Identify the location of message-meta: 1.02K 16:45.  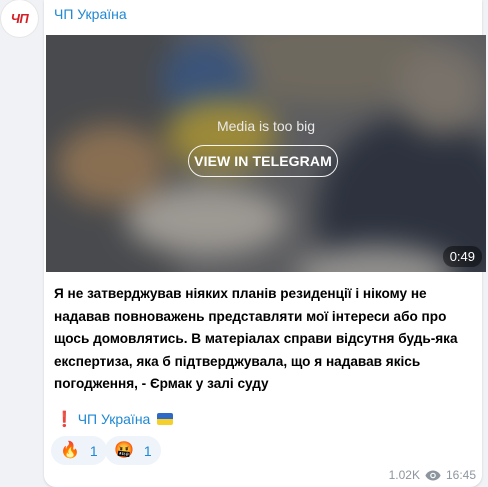
(432, 475).